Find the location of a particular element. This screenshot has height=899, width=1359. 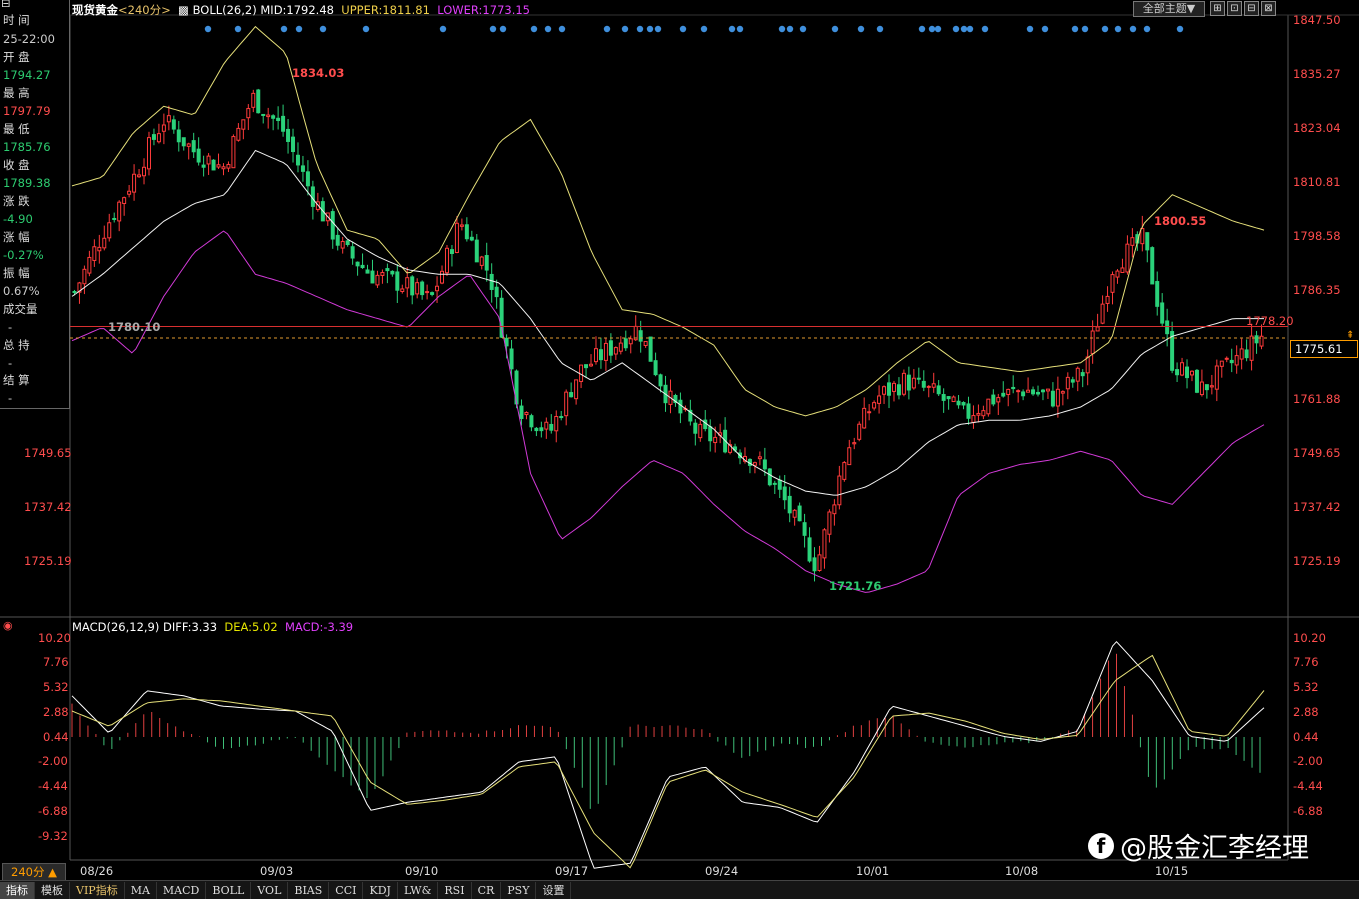

tab-kdj: KDJ is located at coordinates (380, 890).